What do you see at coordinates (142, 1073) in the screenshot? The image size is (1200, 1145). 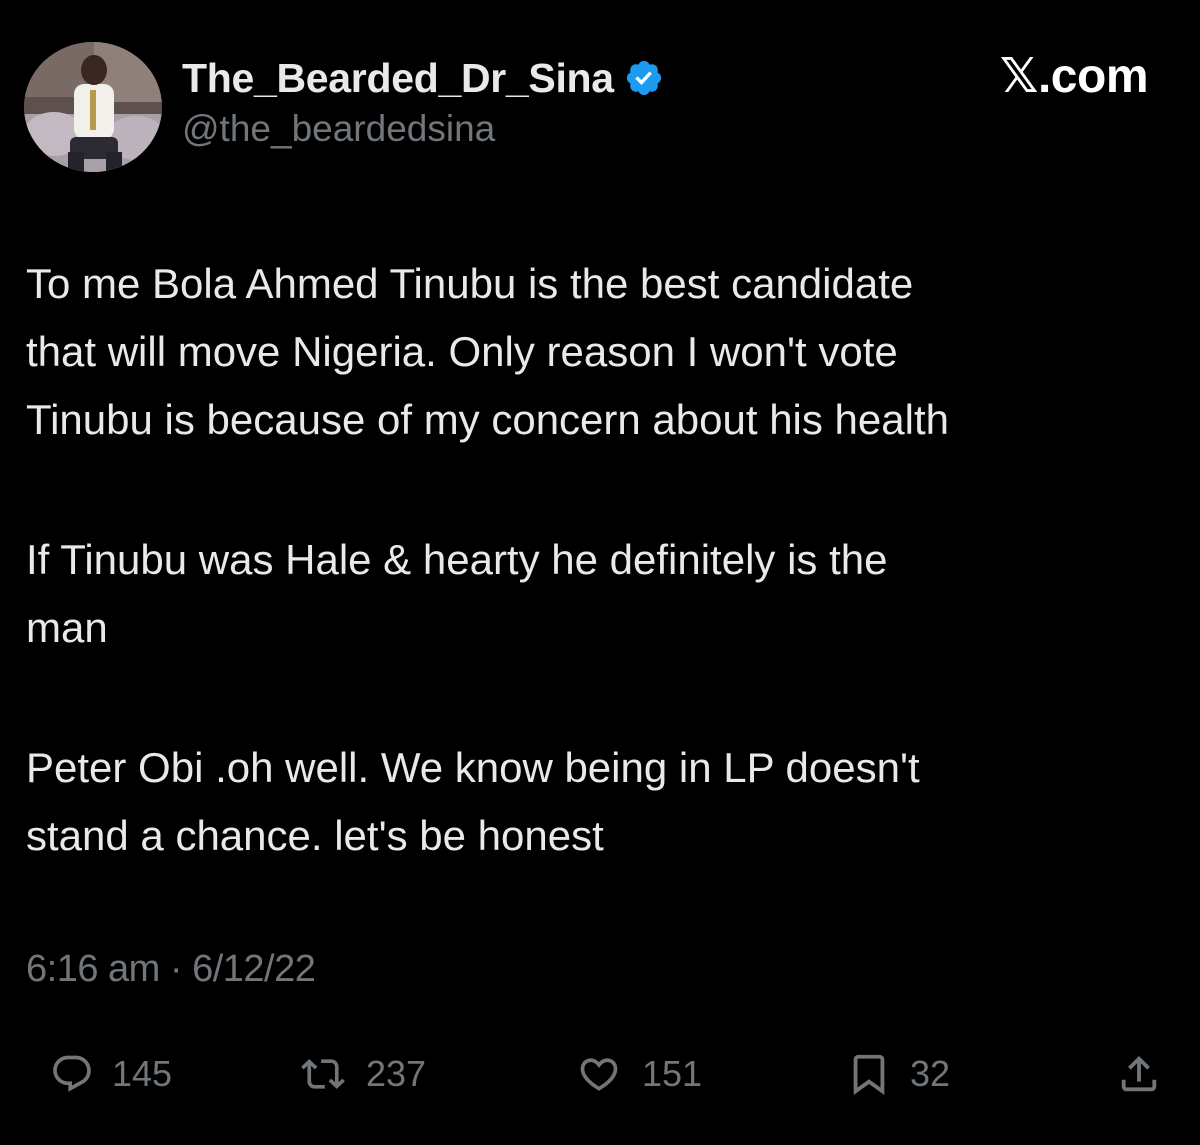 I see `reply-count: 145` at bounding box center [142, 1073].